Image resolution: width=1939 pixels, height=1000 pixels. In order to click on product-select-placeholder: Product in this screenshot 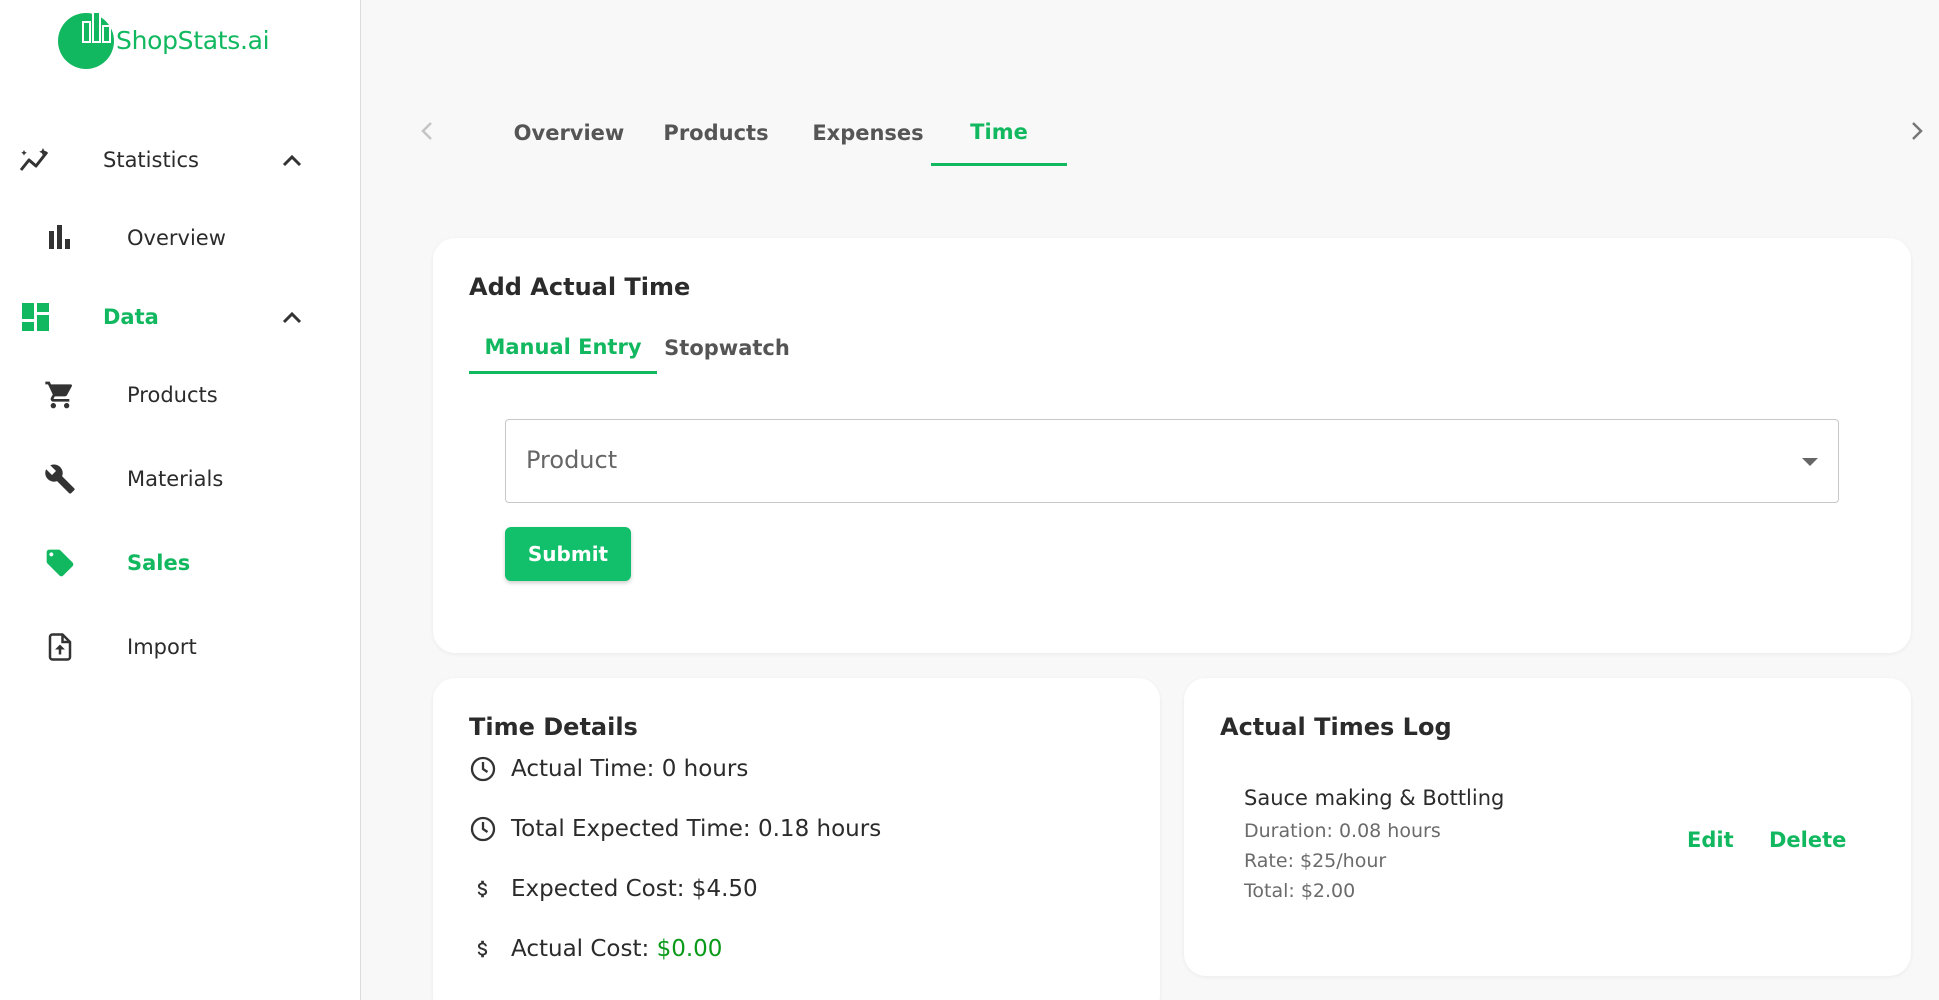, I will do `click(572, 460)`.